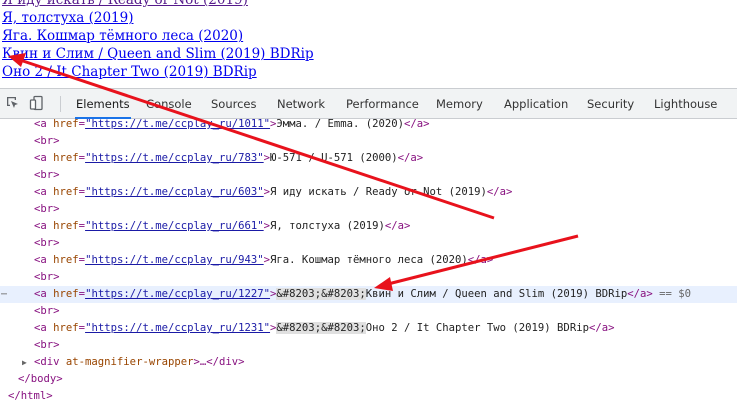 This screenshot has width=737, height=407. What do you see at coordinates (60, 104) in the screenshot?
I see `toolbar-divider` at bounding box center [60, 104].